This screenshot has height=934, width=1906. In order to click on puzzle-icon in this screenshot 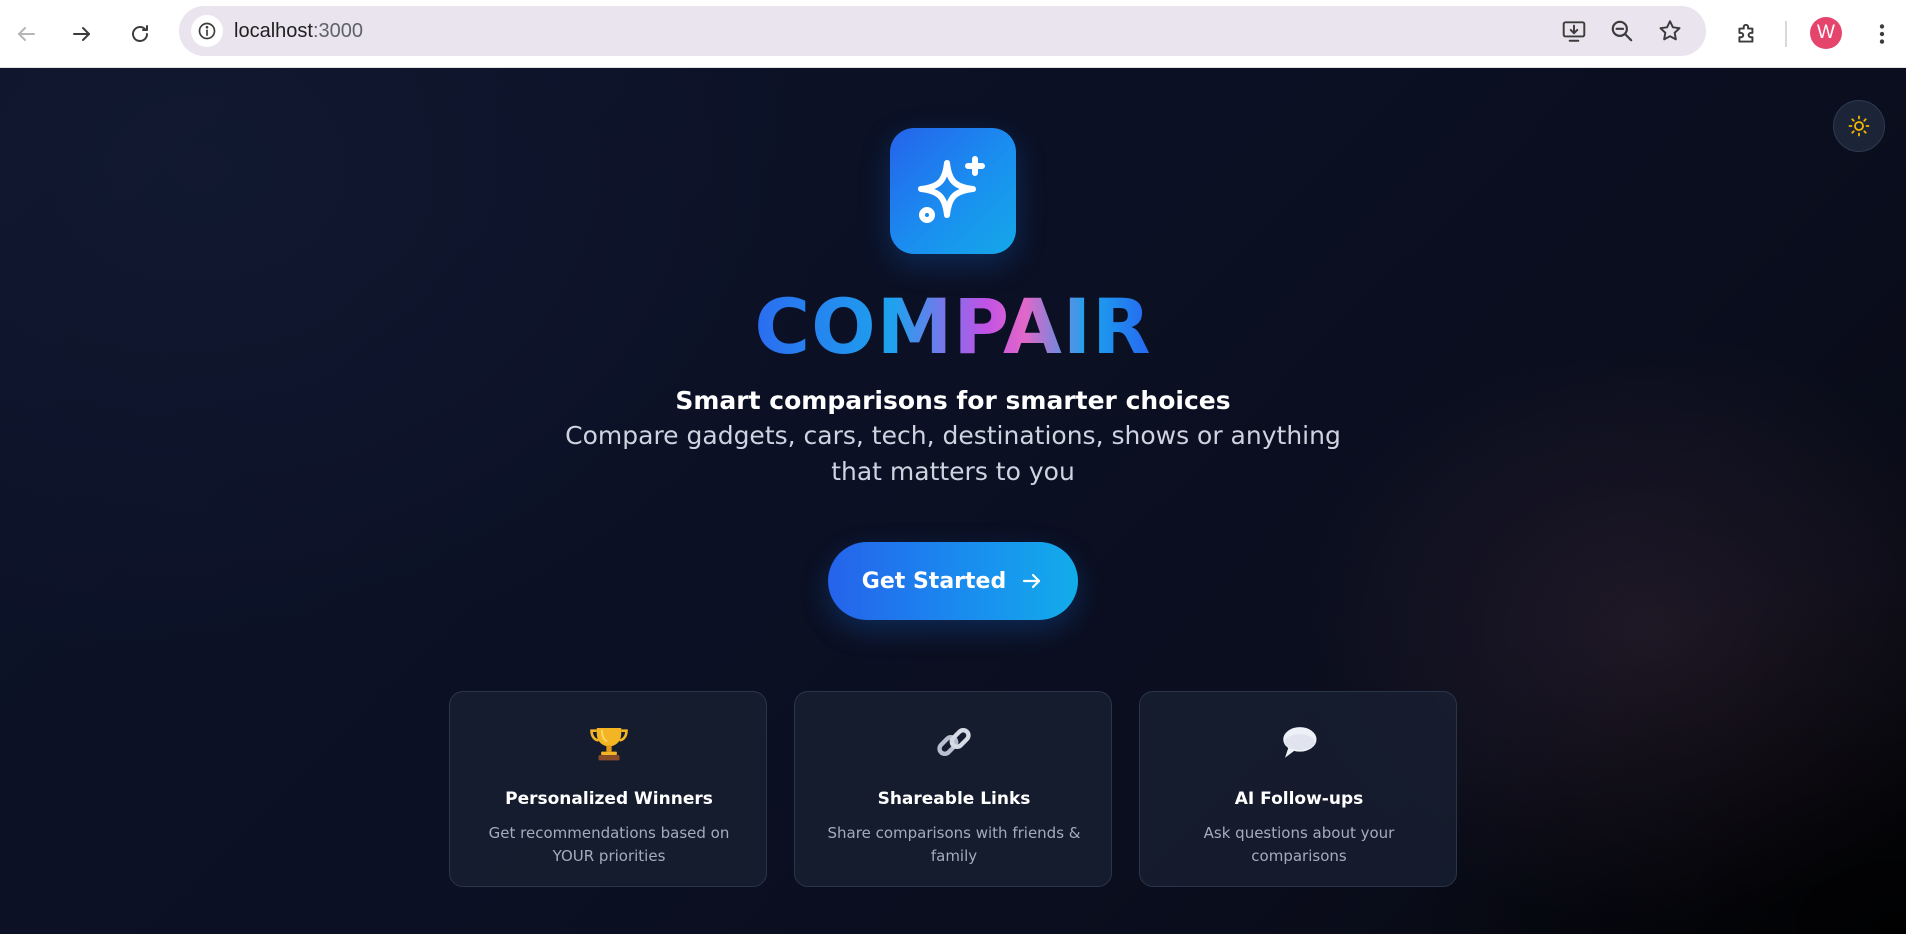, I will do `click(1746, 33)`.